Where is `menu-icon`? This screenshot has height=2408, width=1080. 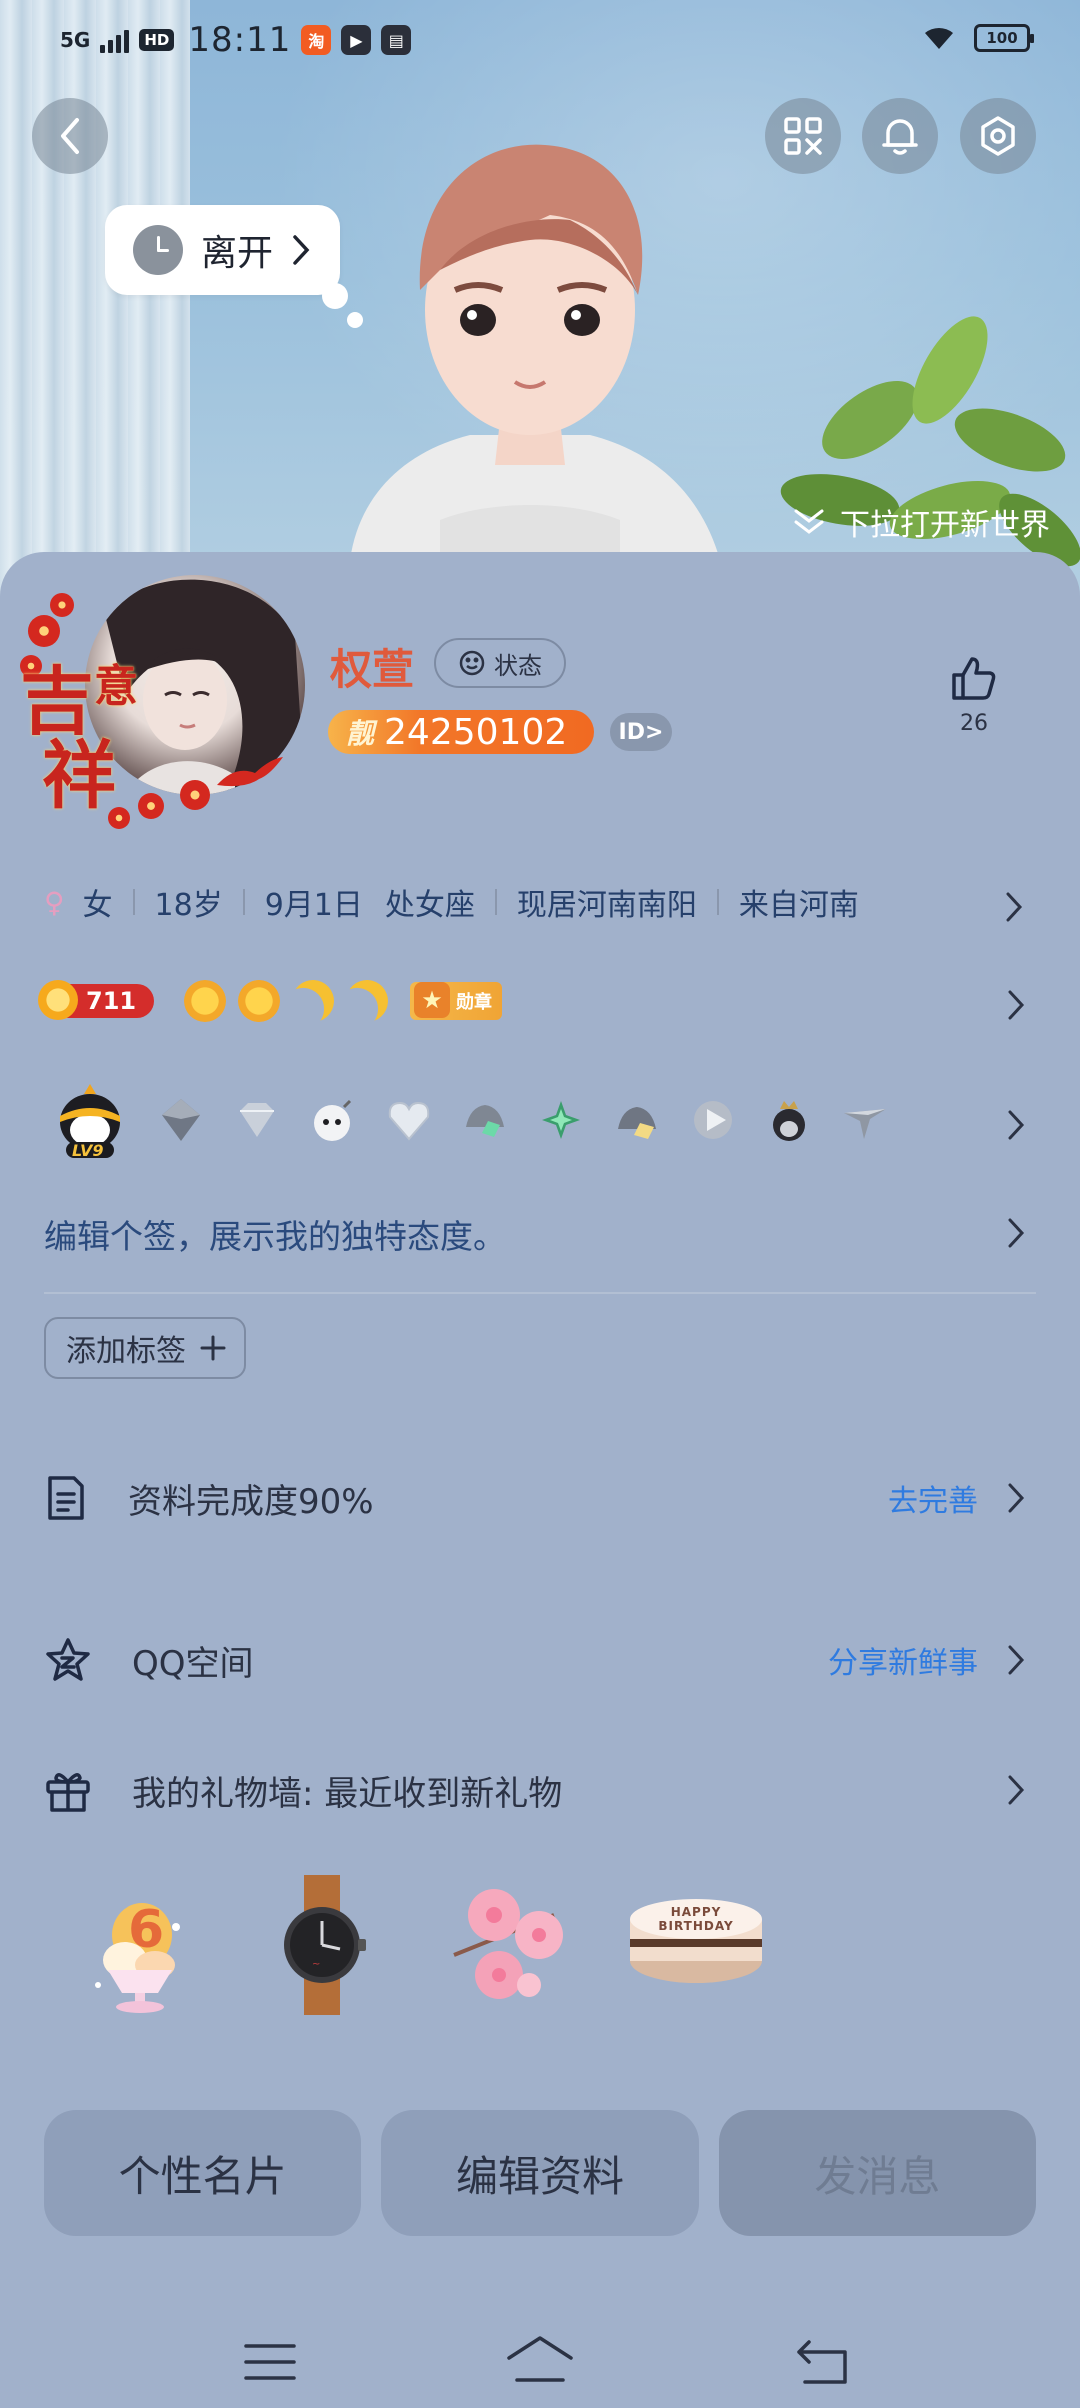
menu-icon is located at coordinates (270, 2362).